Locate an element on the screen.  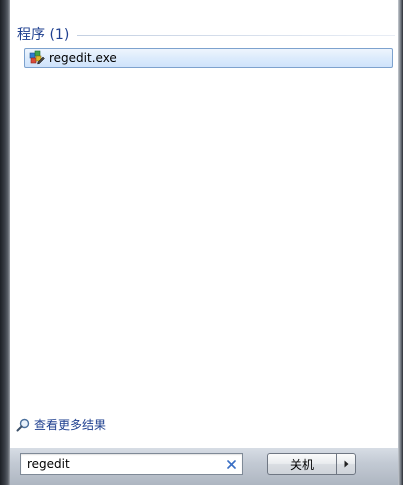
magnifier-icon is located at coordinates (23, 424).